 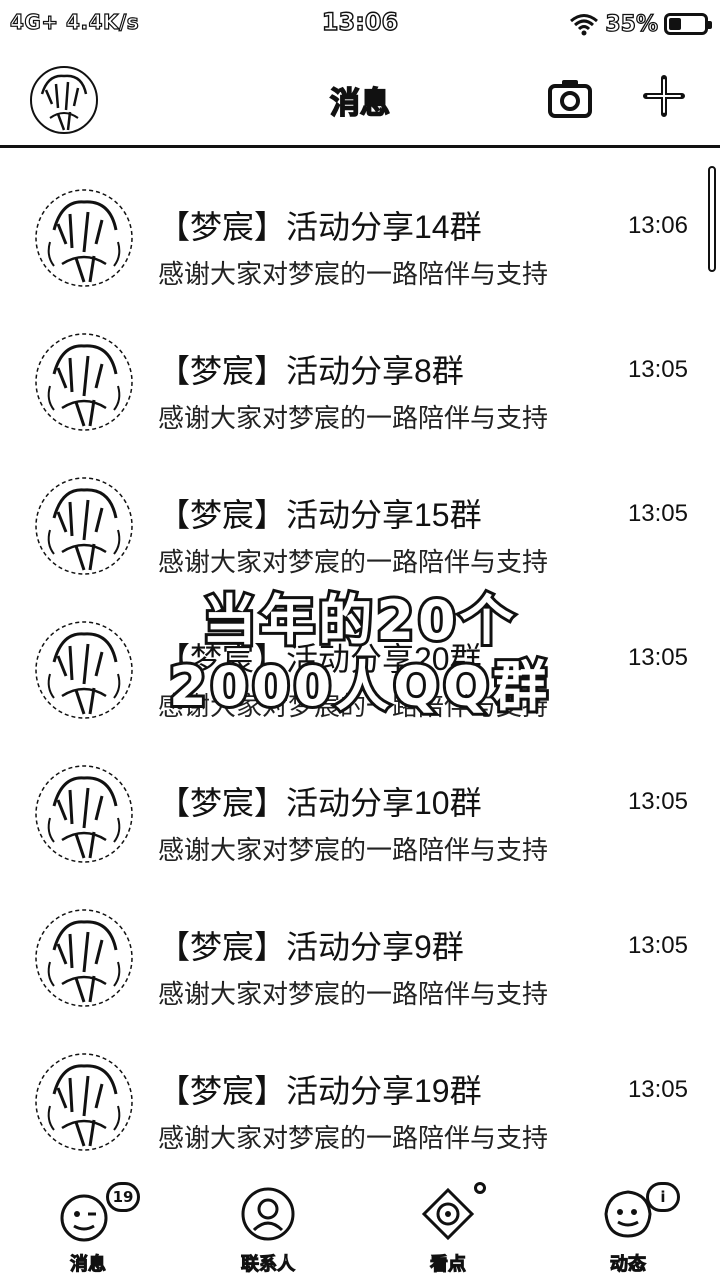 I want to click on conversation-name: 【梦宸】活动分享10群, so click(x=320, y=803).